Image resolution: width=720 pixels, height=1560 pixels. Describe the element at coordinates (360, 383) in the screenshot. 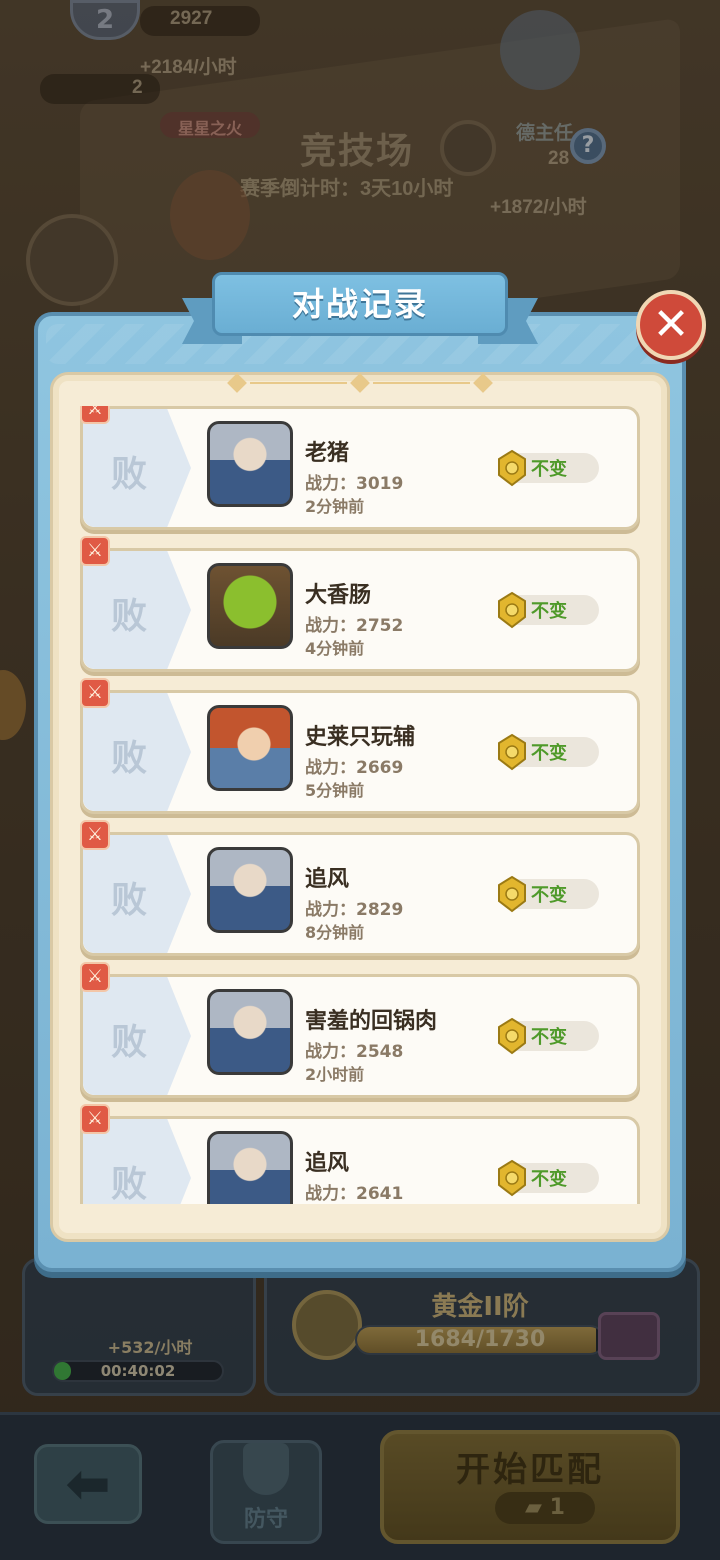

I see `panel-ornament` at that location.